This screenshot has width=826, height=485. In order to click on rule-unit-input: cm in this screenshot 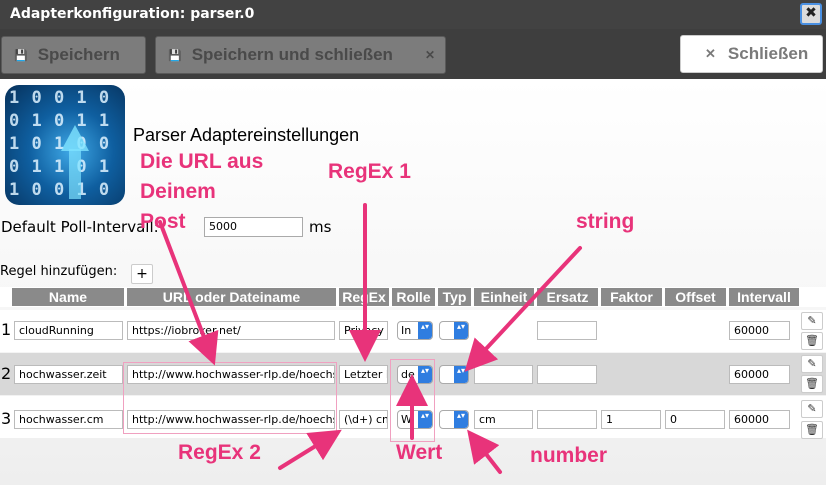, I will do `click(503, 419)`.